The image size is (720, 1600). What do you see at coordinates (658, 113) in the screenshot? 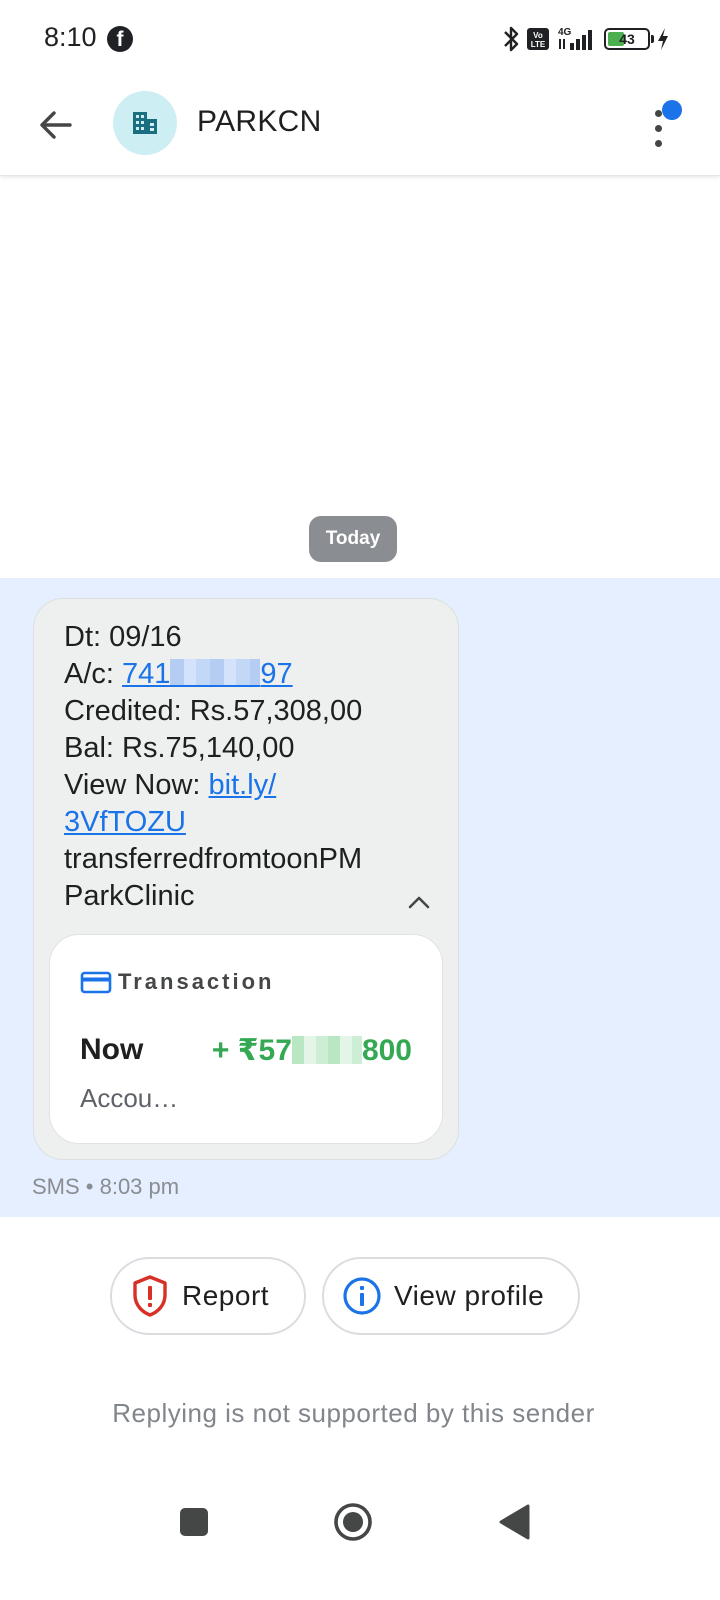
I see `more-vert-icon` at bounding box center [658, 113].